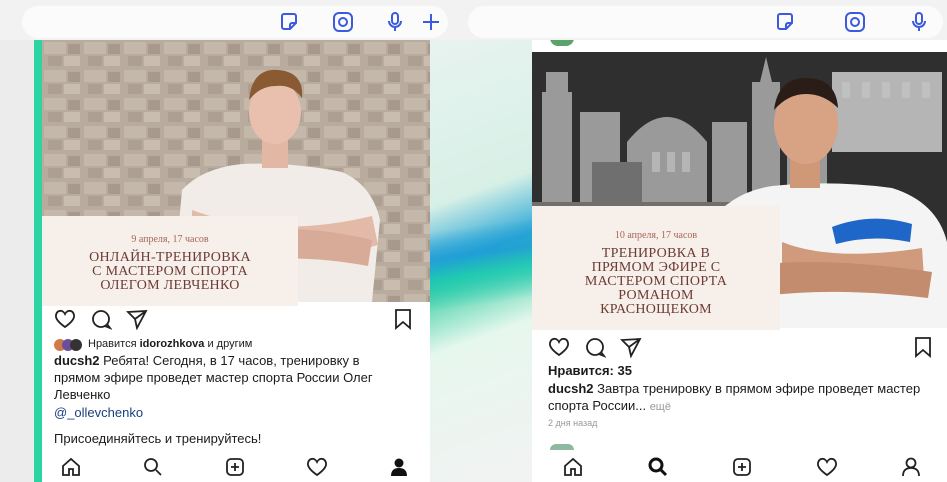  Describe the element at coordinates (705, 22) in the screenshot. I see `top-bar-right` at that location.